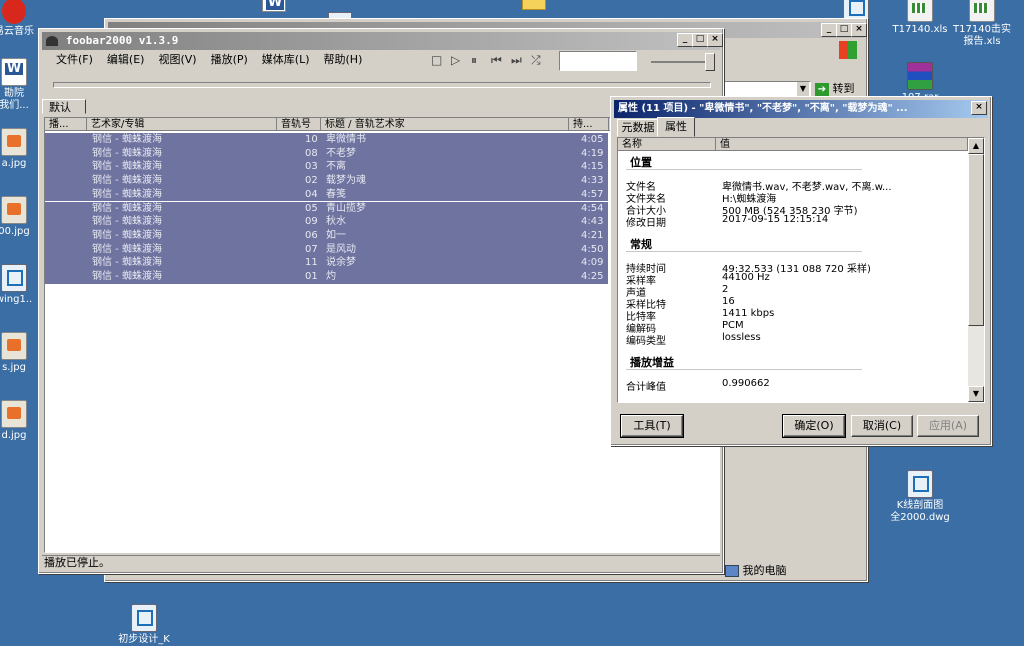  I want to click on playlist-row: 钢信 - 蜘蛛渡海 10 卑微情书 4:05, so click(326, 140).